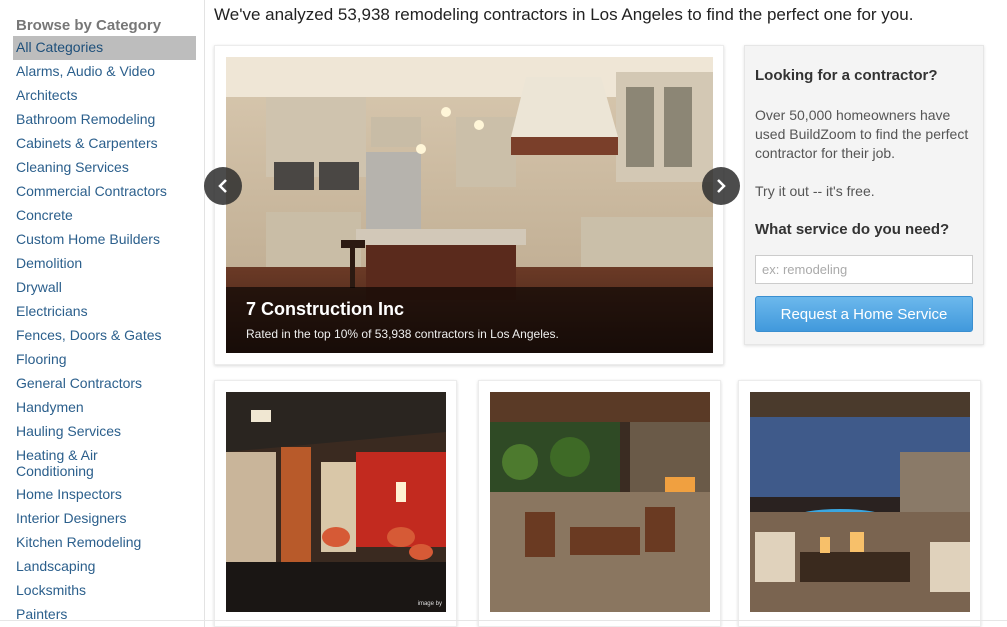 The width and height of the screenshot is (1007, 627). Describe the element at coordinates (852, 229) in the screenshot. I see `service-question: What service do you need?` at that location.